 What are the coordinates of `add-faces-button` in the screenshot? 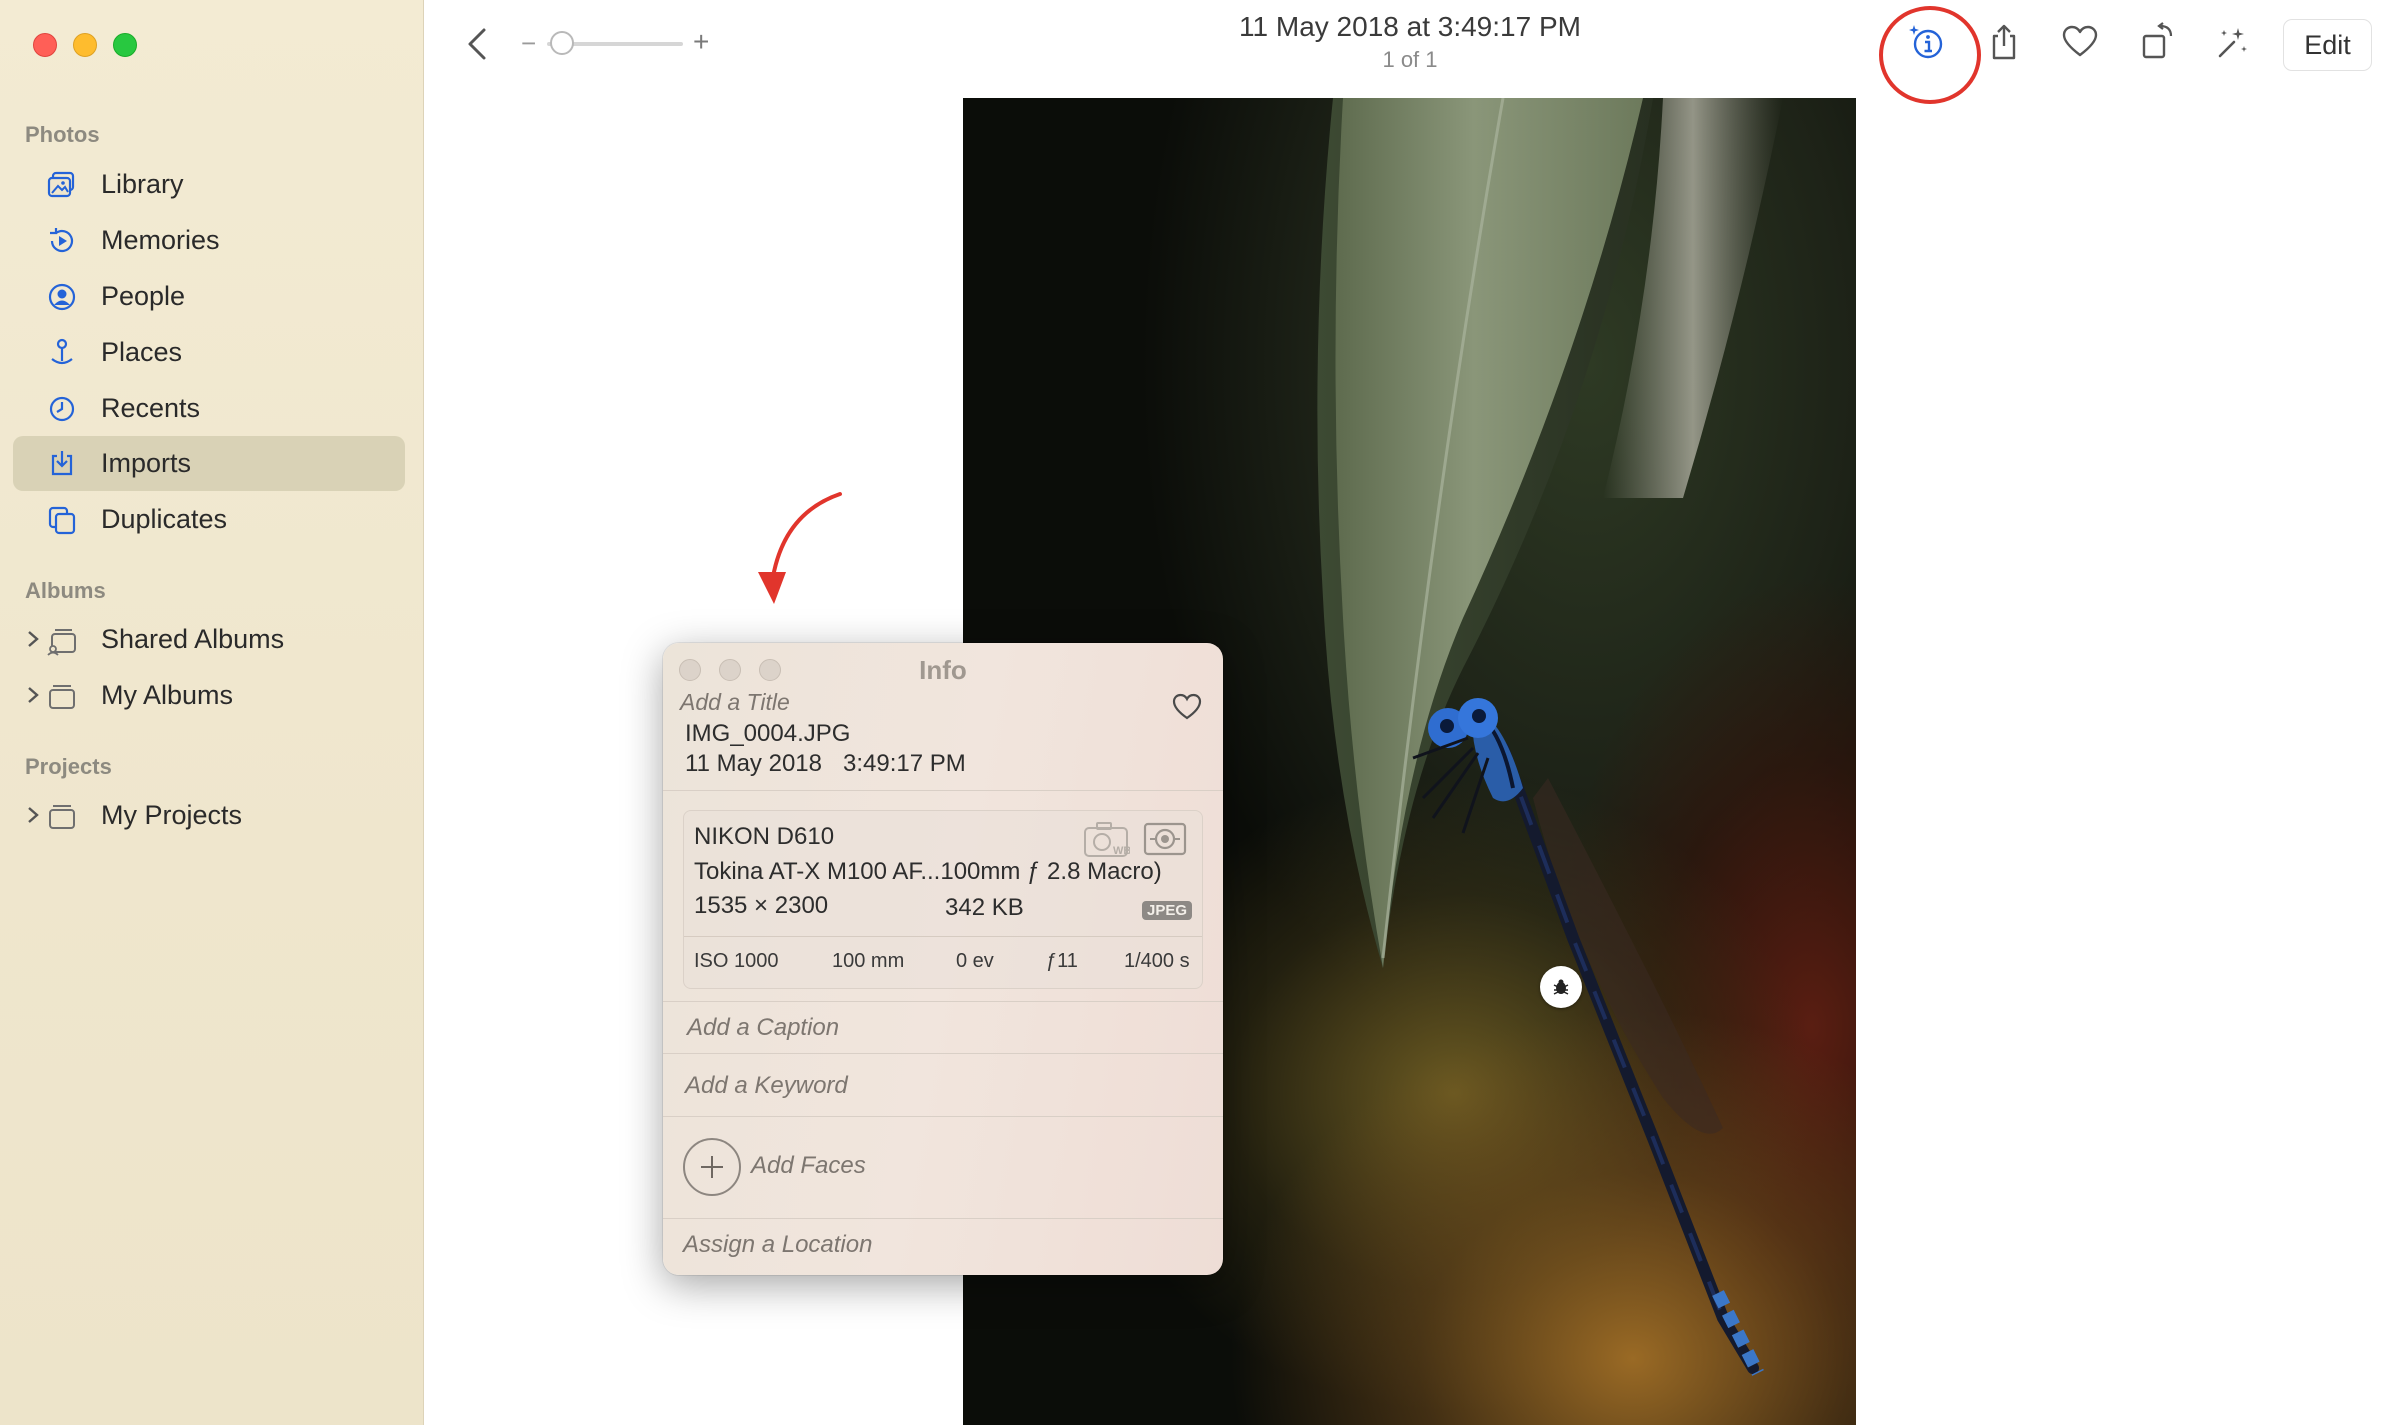 It's located at (712, 1167).